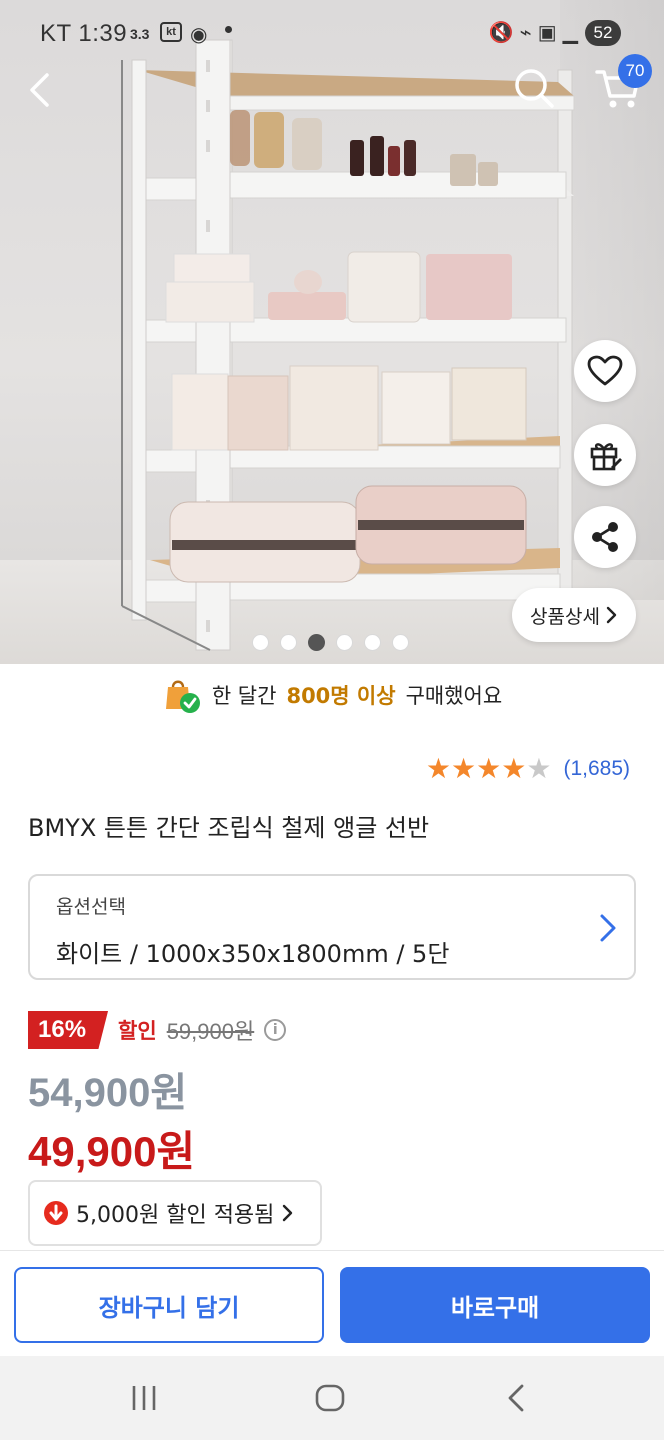 This screenshot has width=664, height=1440. I want to click on product-detail-button: 상품상세, so click(574, 615).